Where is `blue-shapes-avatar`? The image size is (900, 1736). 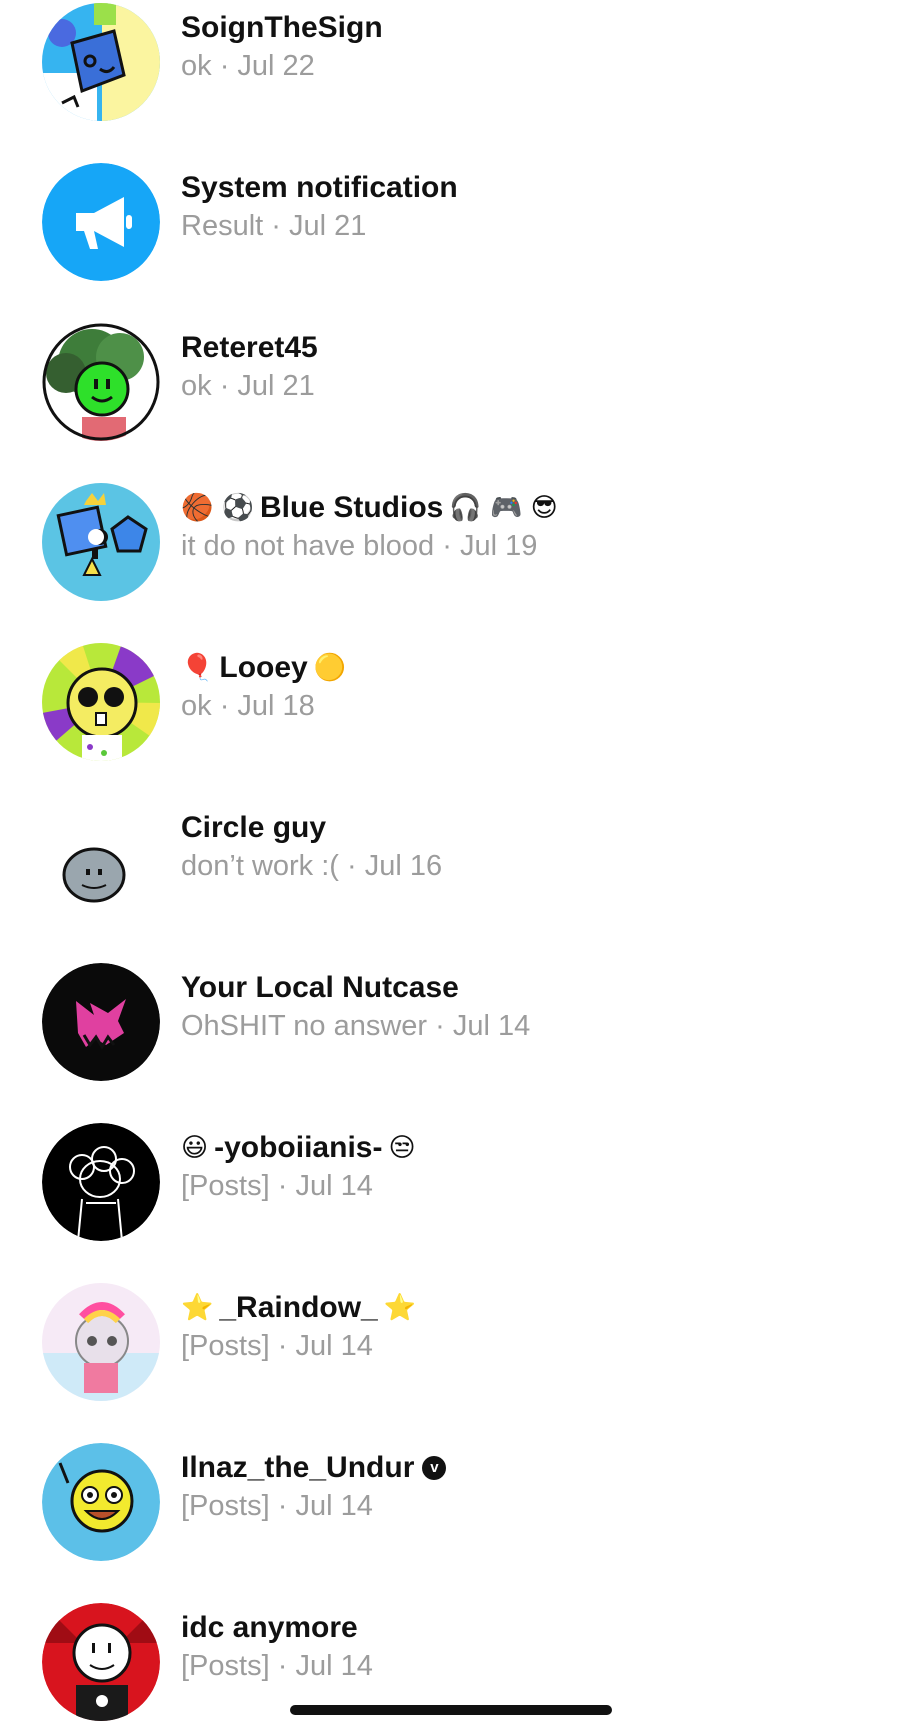 blue-shapes-avatar is located at coordinates (101, 542).